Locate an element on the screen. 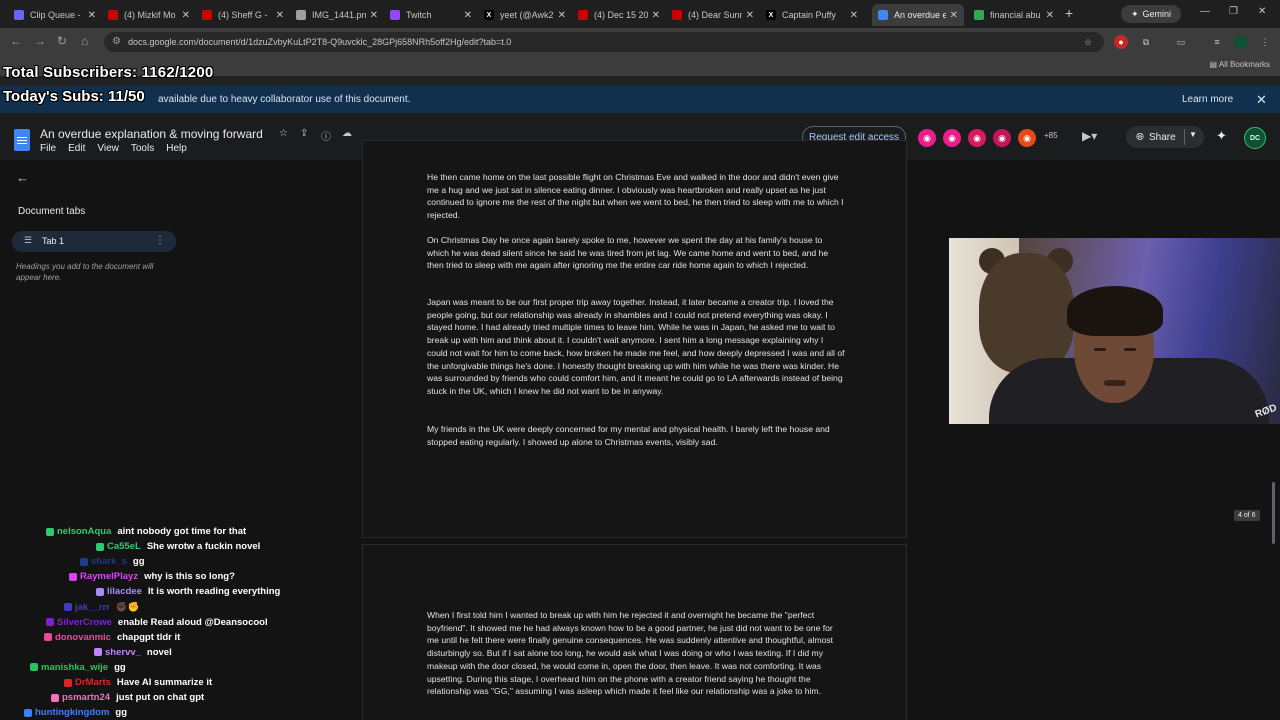 This screenshot has width=1280, height=720. document-tab-1: ☰ Tab 1 ⋮ is located at coordinates (94, 241).